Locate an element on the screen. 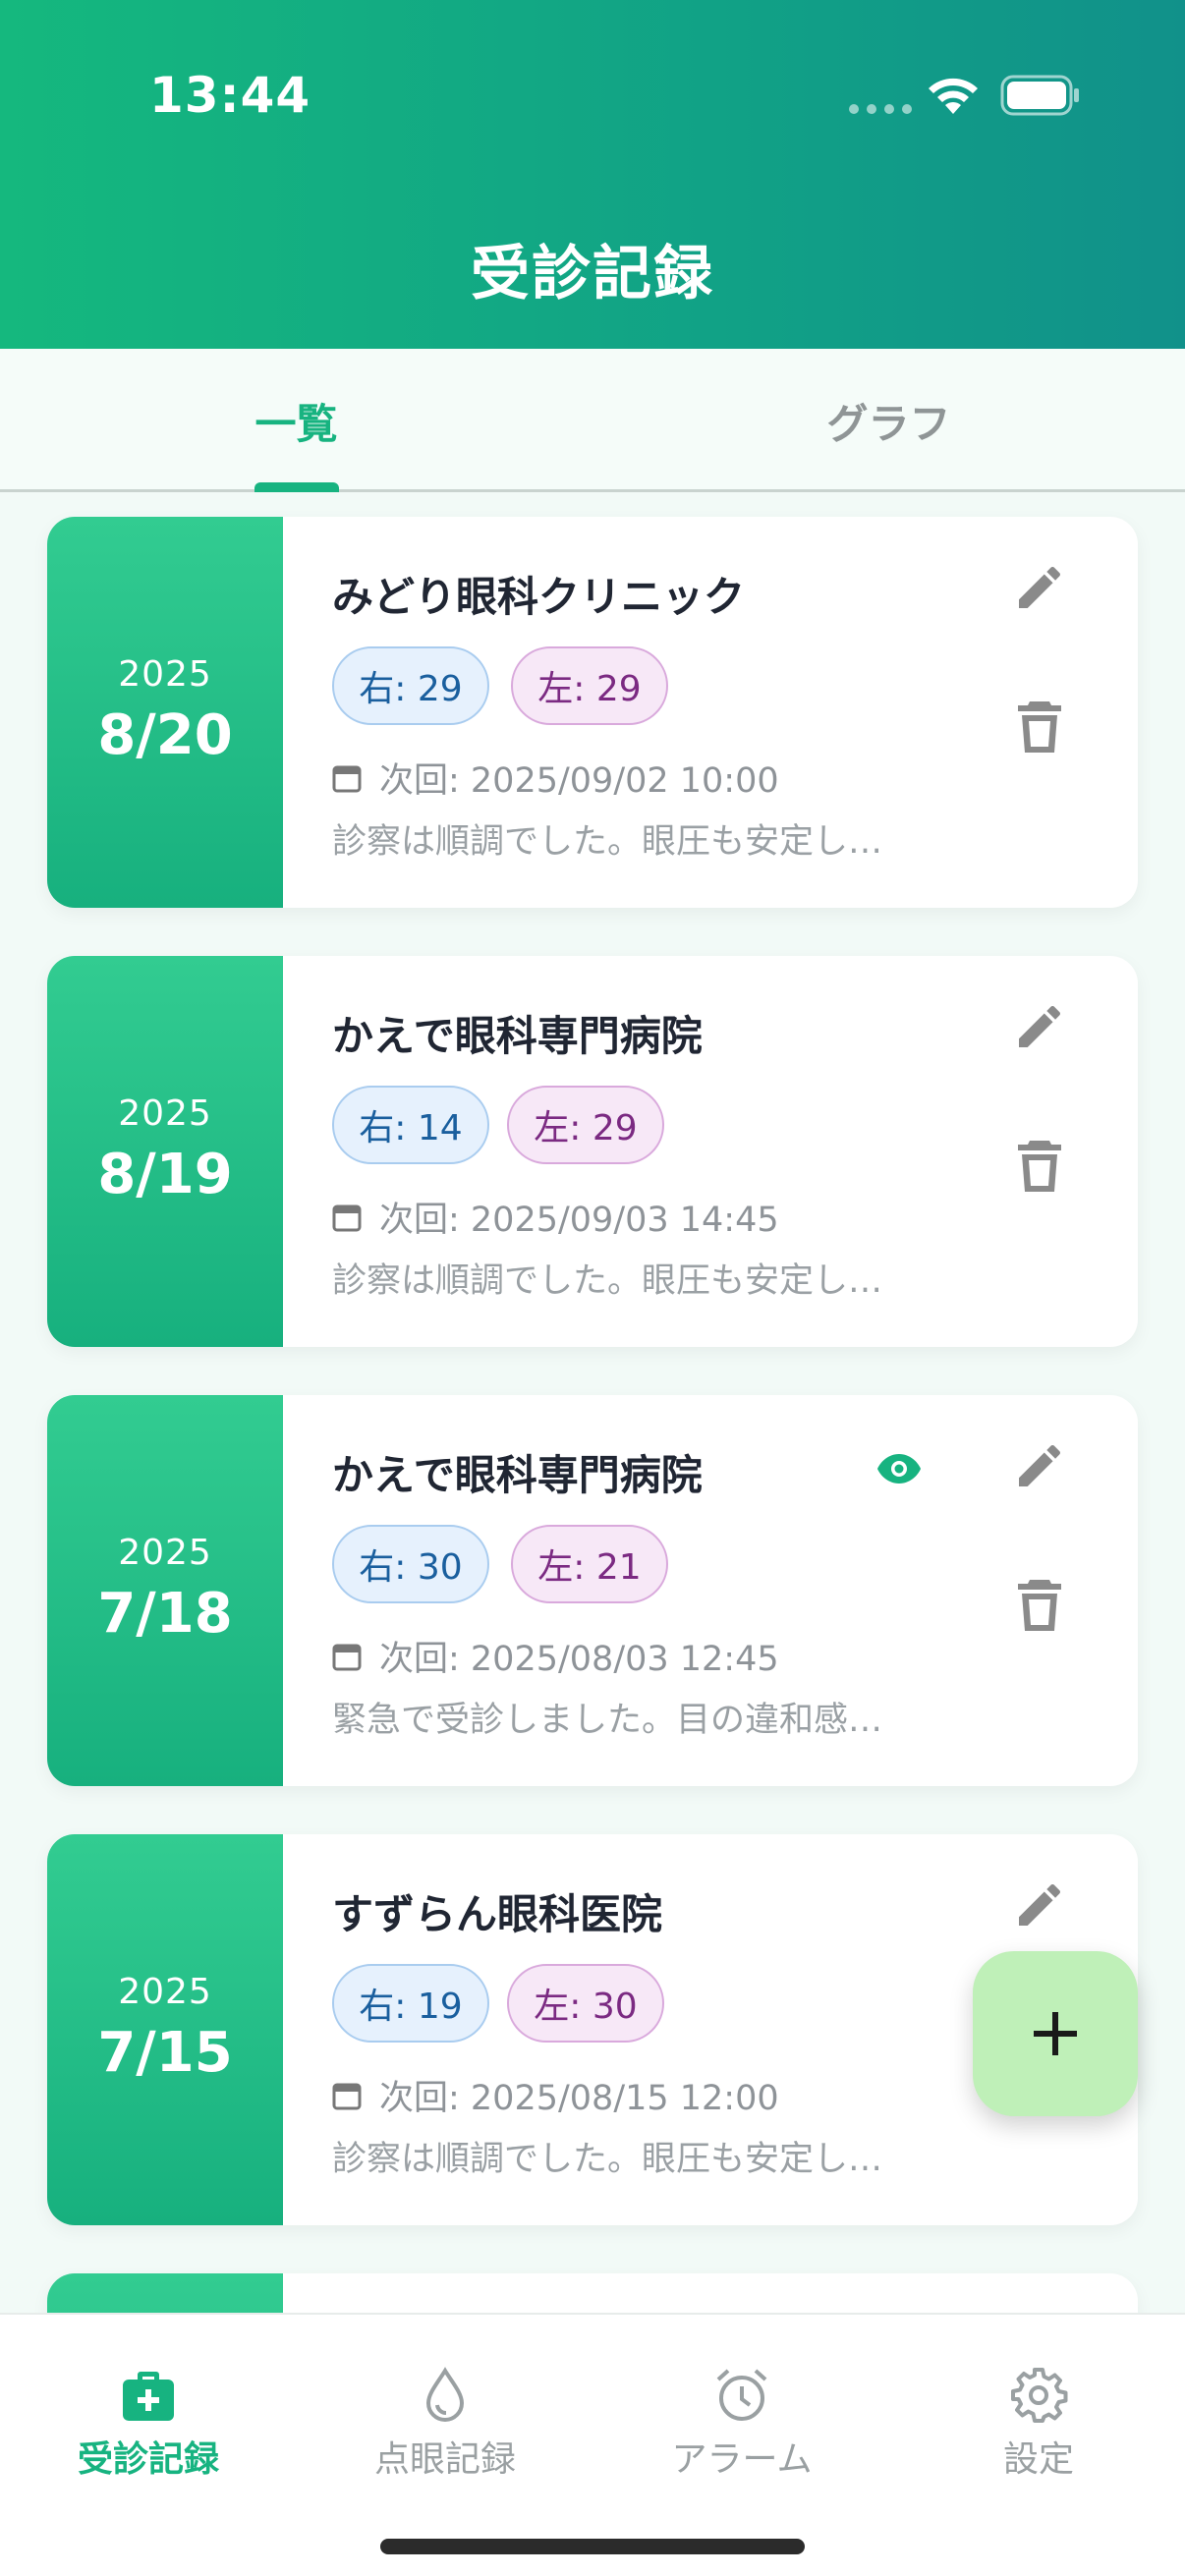 The height and width of the screenshot is (2576, 1185). right-eye-pressure: 右: 29 is located at coordinates (411, 685).